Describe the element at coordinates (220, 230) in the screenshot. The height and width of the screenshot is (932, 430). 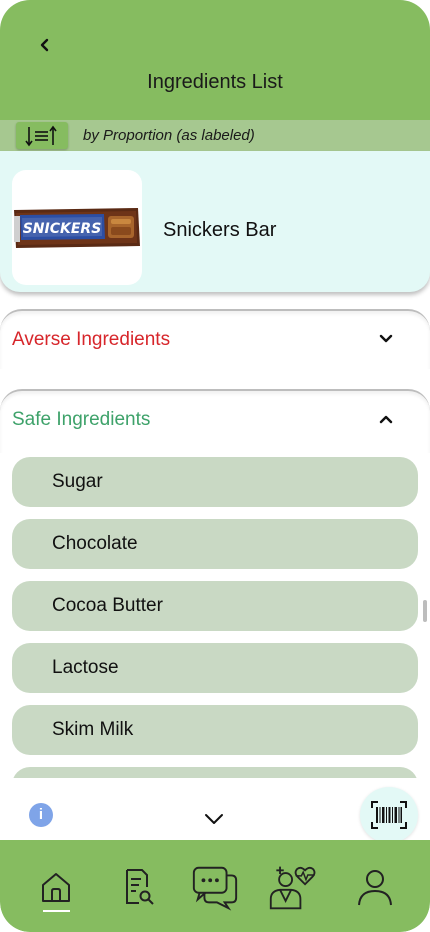
I see `product-name: Snickers Bar` at that location.